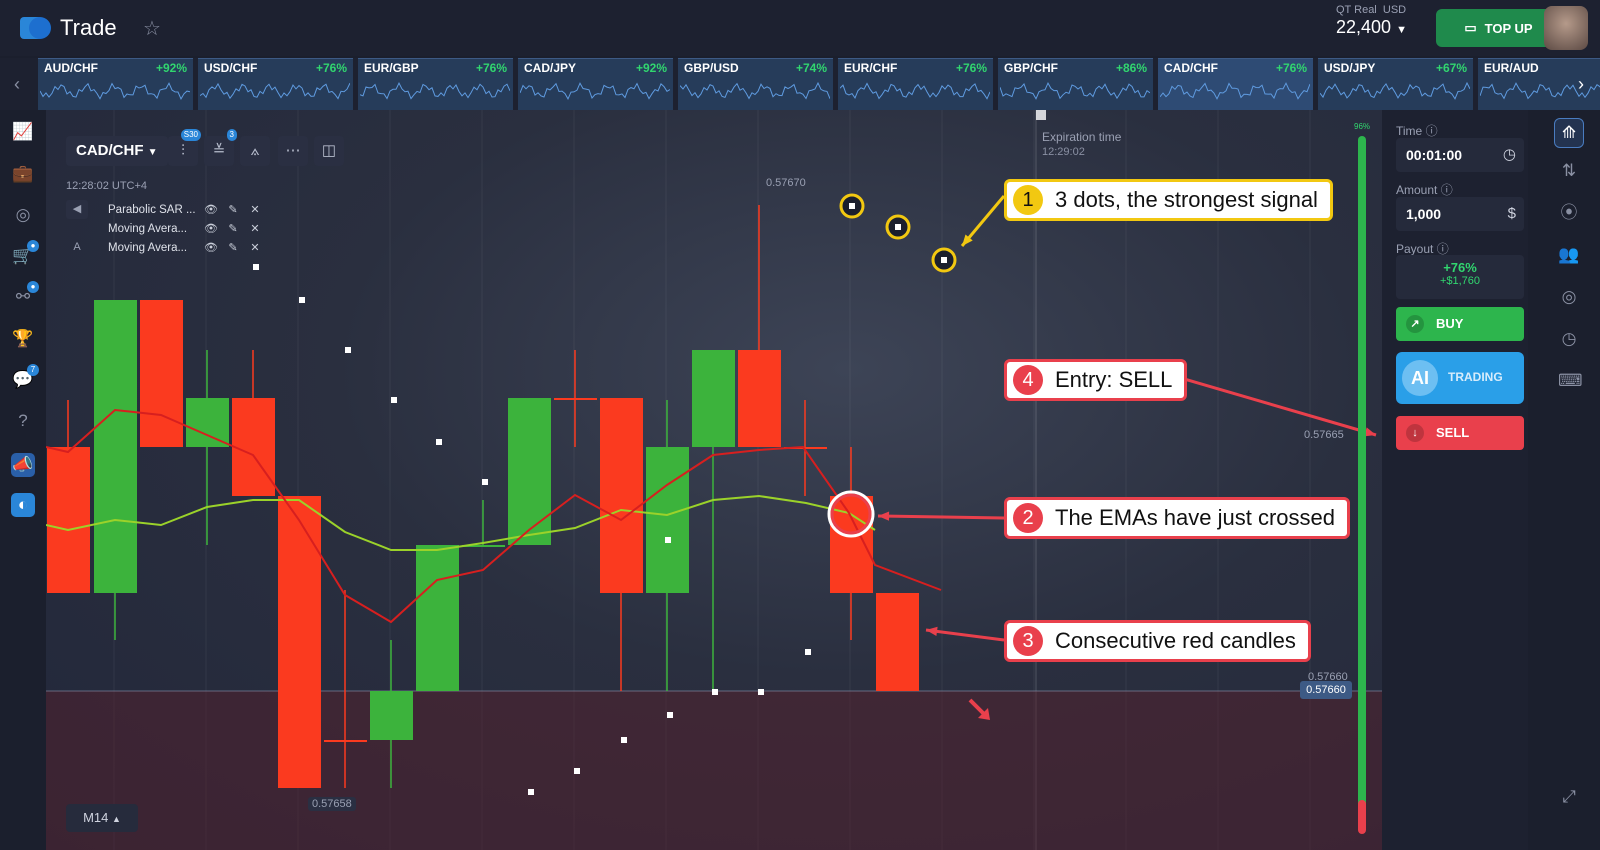 The height and width of the screenshot is (850, 1600). I want to click on dollar-icon: $, so click(1512, 214).